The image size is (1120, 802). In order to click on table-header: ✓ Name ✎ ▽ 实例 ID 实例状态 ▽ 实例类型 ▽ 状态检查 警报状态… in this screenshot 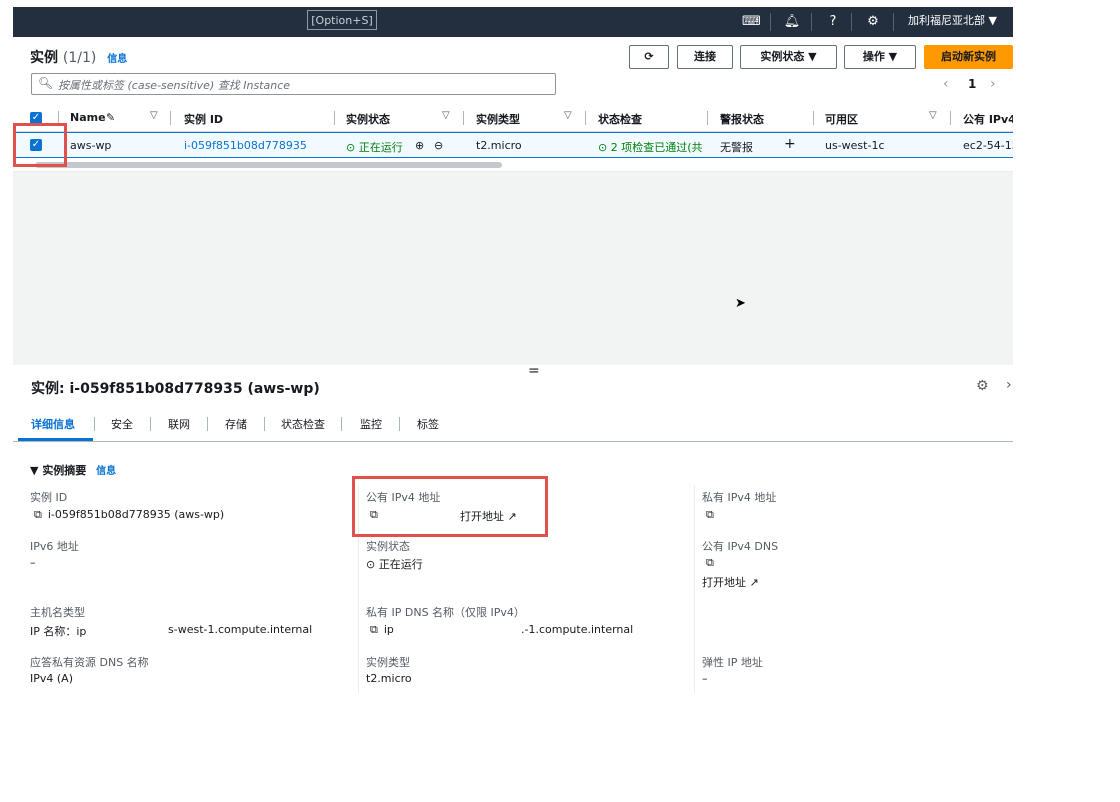, I will do `click(513, 118)`.